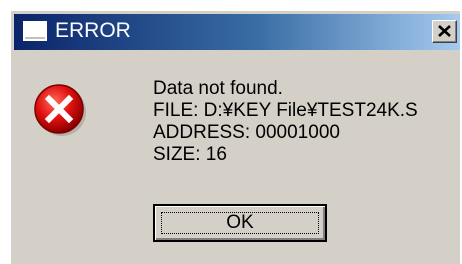 This screenshot has height=264, width=462. Describe the element at coordinates (246, 132) in the screenshot. I see `message-line: ADDRESS: 00001000` at that location.